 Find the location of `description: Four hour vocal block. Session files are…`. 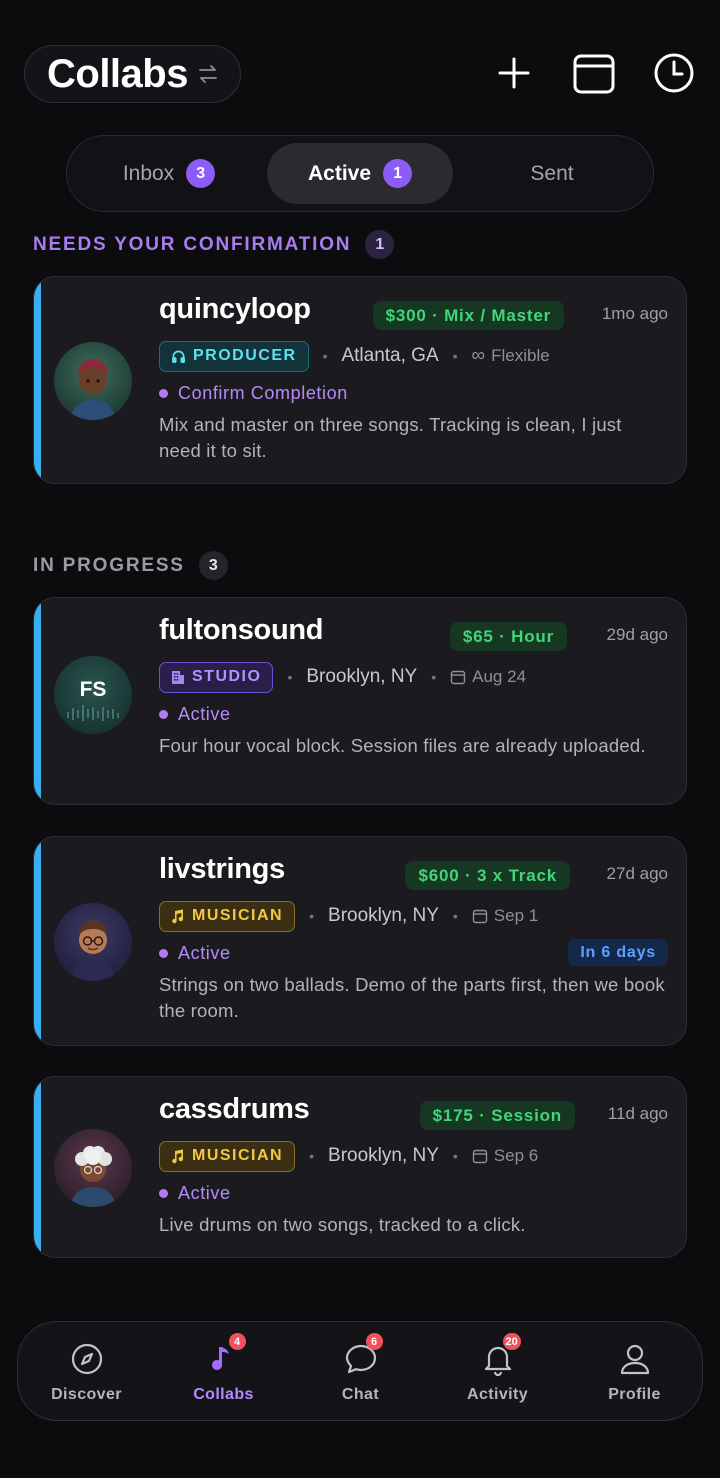

description: Four hour vocal block. Session files are… is located at coordinates (402, 745).